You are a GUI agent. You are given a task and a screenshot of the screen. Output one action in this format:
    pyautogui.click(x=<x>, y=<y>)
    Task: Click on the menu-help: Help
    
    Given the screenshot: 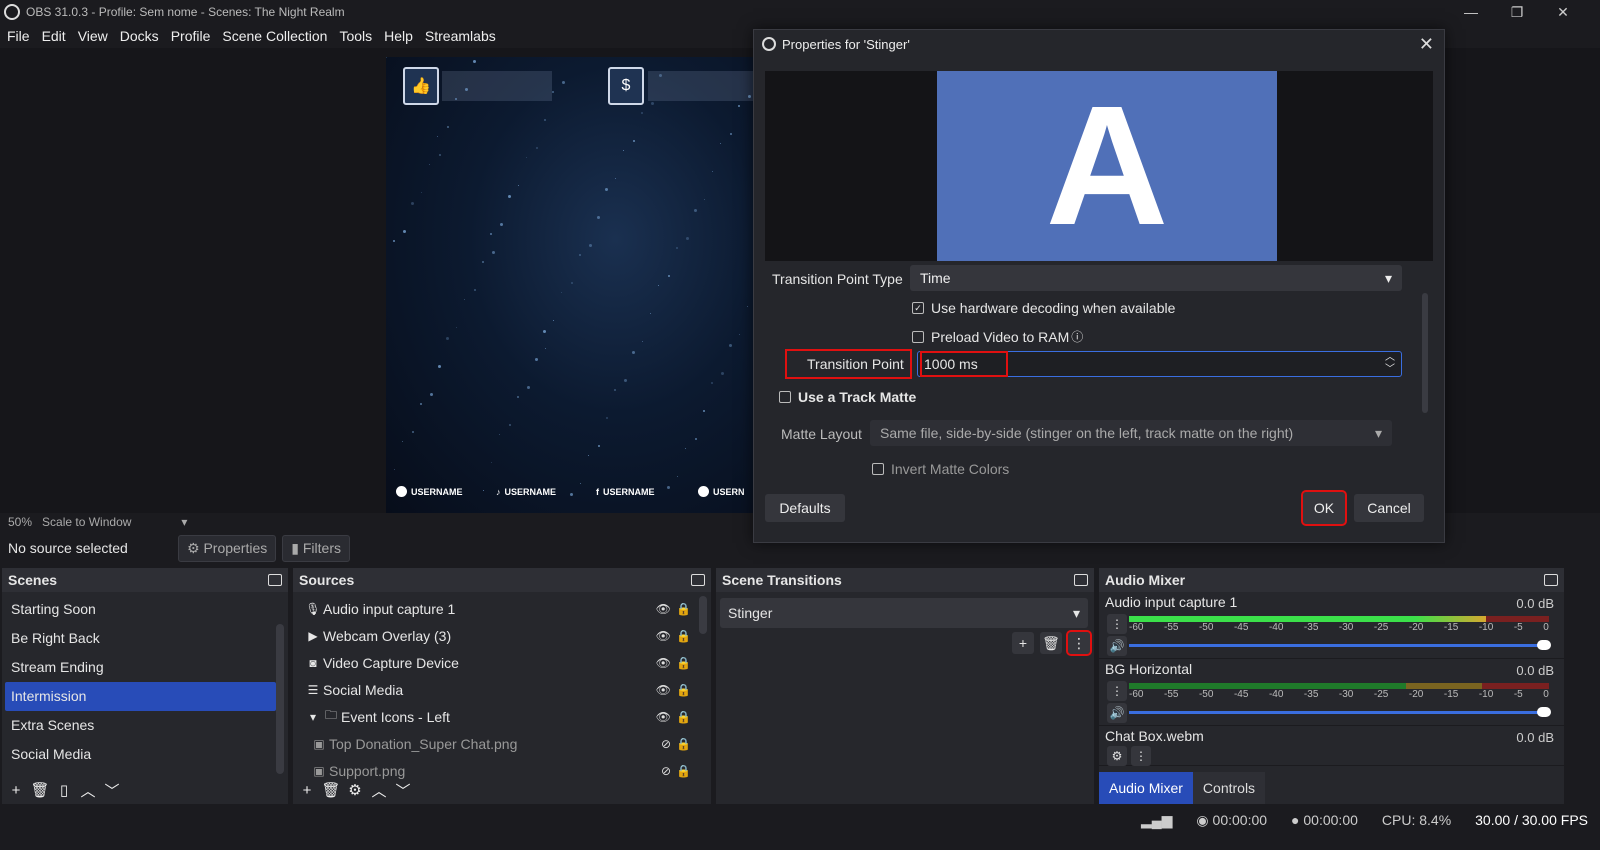 What is the action you would take?
    pyautogui.click(x=398, y=36)
    